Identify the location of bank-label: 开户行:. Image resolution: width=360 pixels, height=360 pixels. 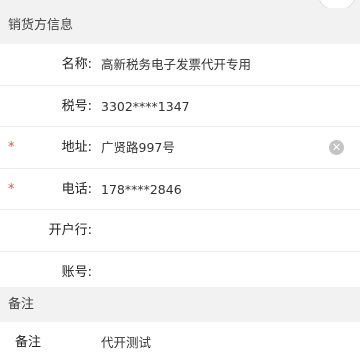
(70, 230).